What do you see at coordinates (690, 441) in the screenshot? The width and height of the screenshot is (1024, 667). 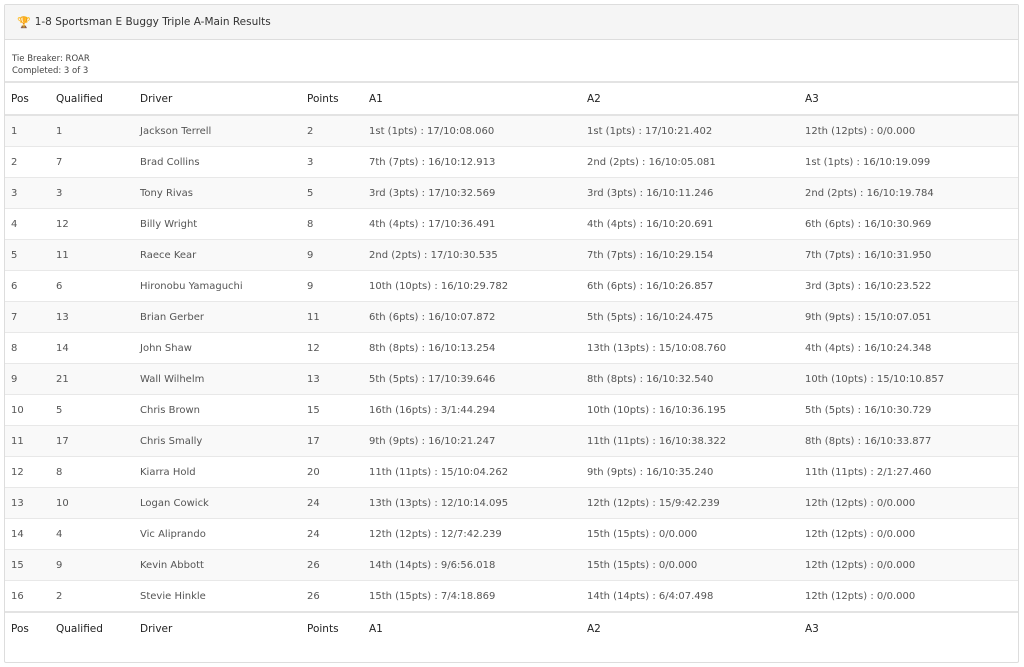 I see `cell-a2: 11th (11pts) : 16/10:38.322` at bounding box center [690, 441].